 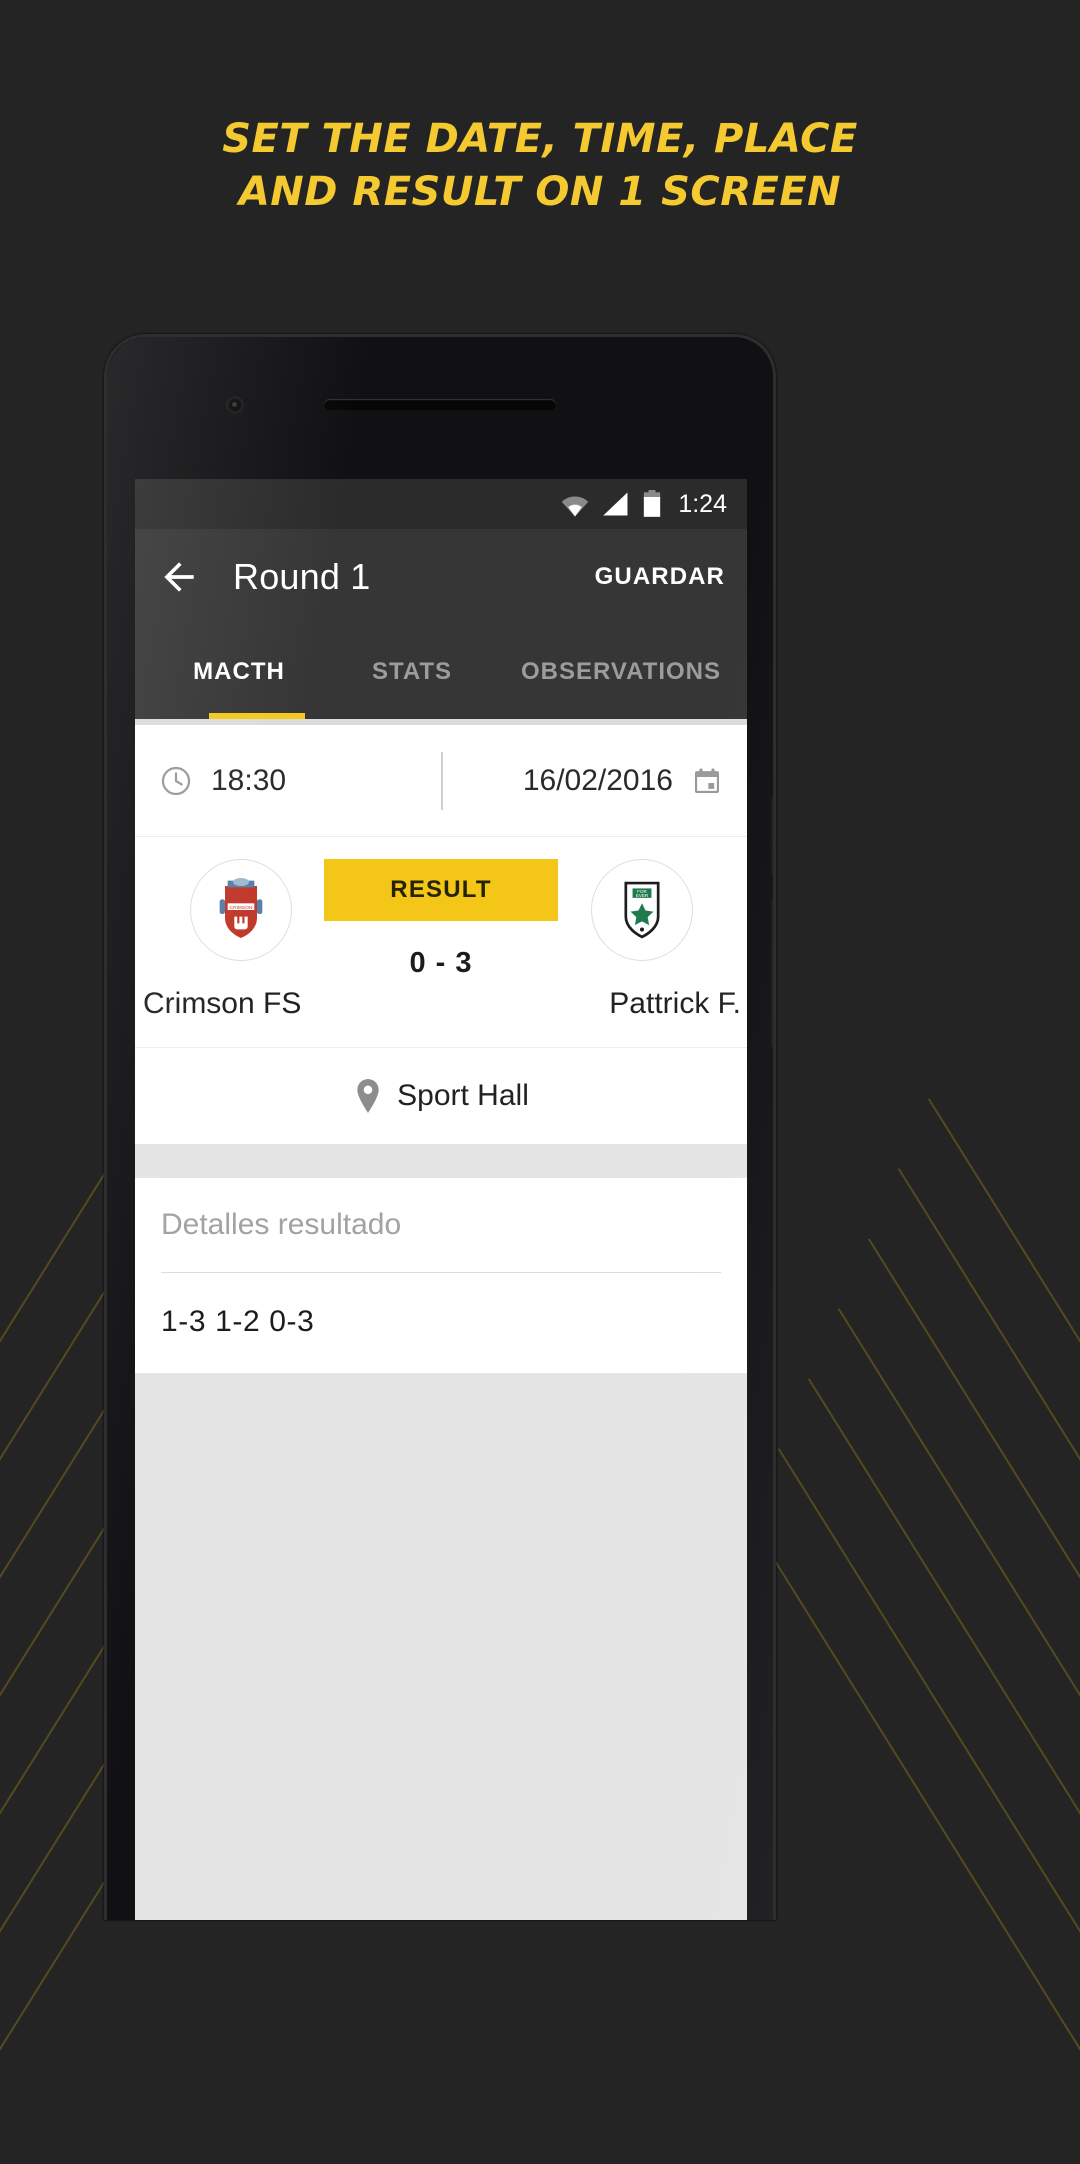 I want to click on home-team-name: Crimson FS, so click(x=222, y=1003).